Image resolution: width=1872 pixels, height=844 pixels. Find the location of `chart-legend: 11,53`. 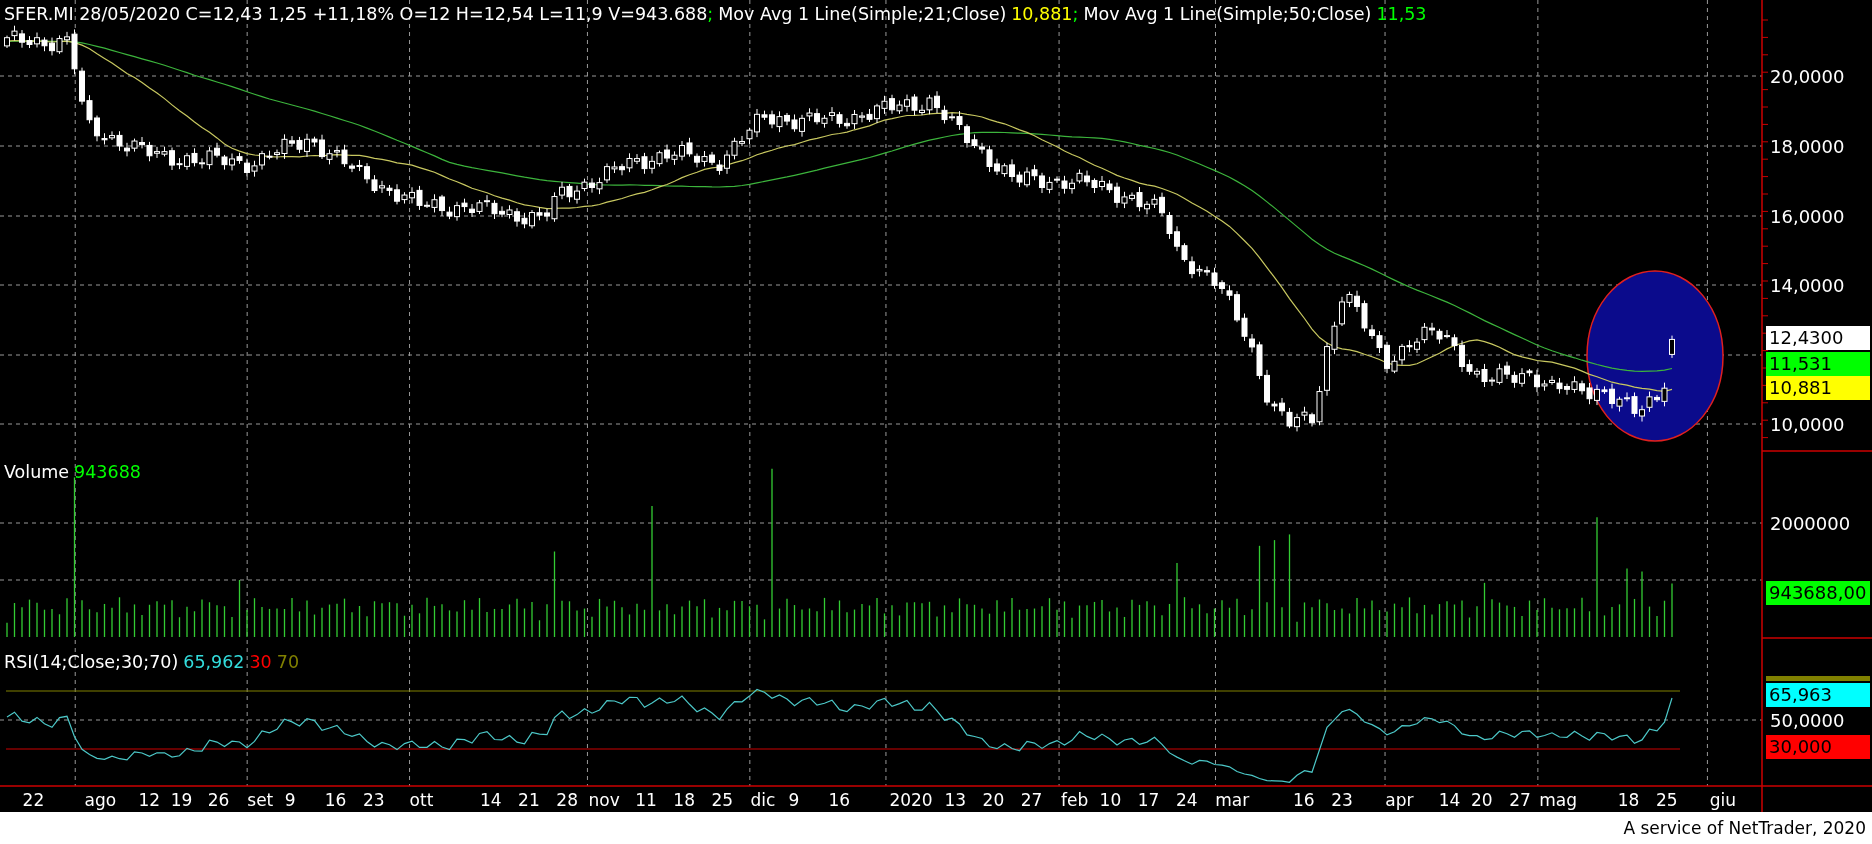

chart-legend: 11,53 is located at coordinates (1401, 14).